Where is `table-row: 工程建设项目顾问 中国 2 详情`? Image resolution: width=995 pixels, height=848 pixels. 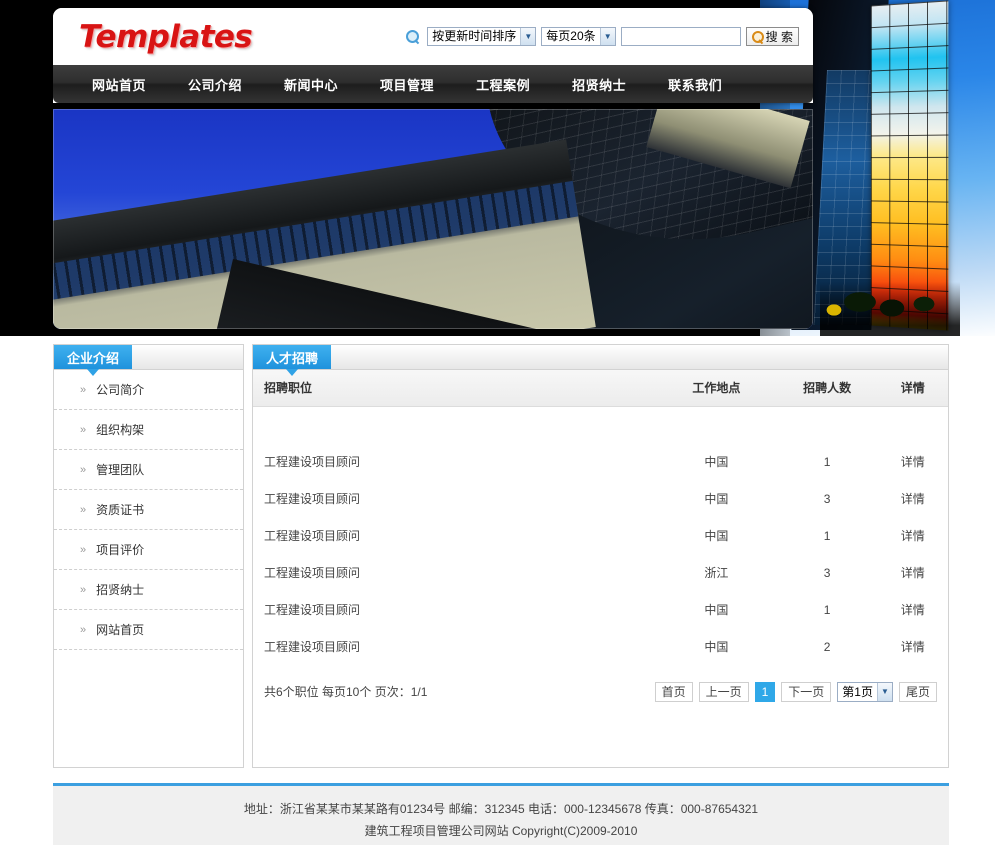 table-row: 工程建设项目顾问 中国 2 详情 is located at coordinates (600, 646).